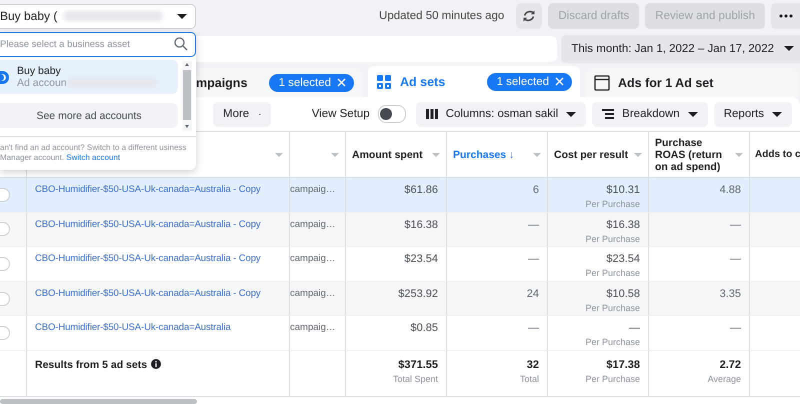 Image resolution: width=800 pixels, height=406 pixels. I want to click on account-option: Buy baby Ad accoun, so click(89, 77).